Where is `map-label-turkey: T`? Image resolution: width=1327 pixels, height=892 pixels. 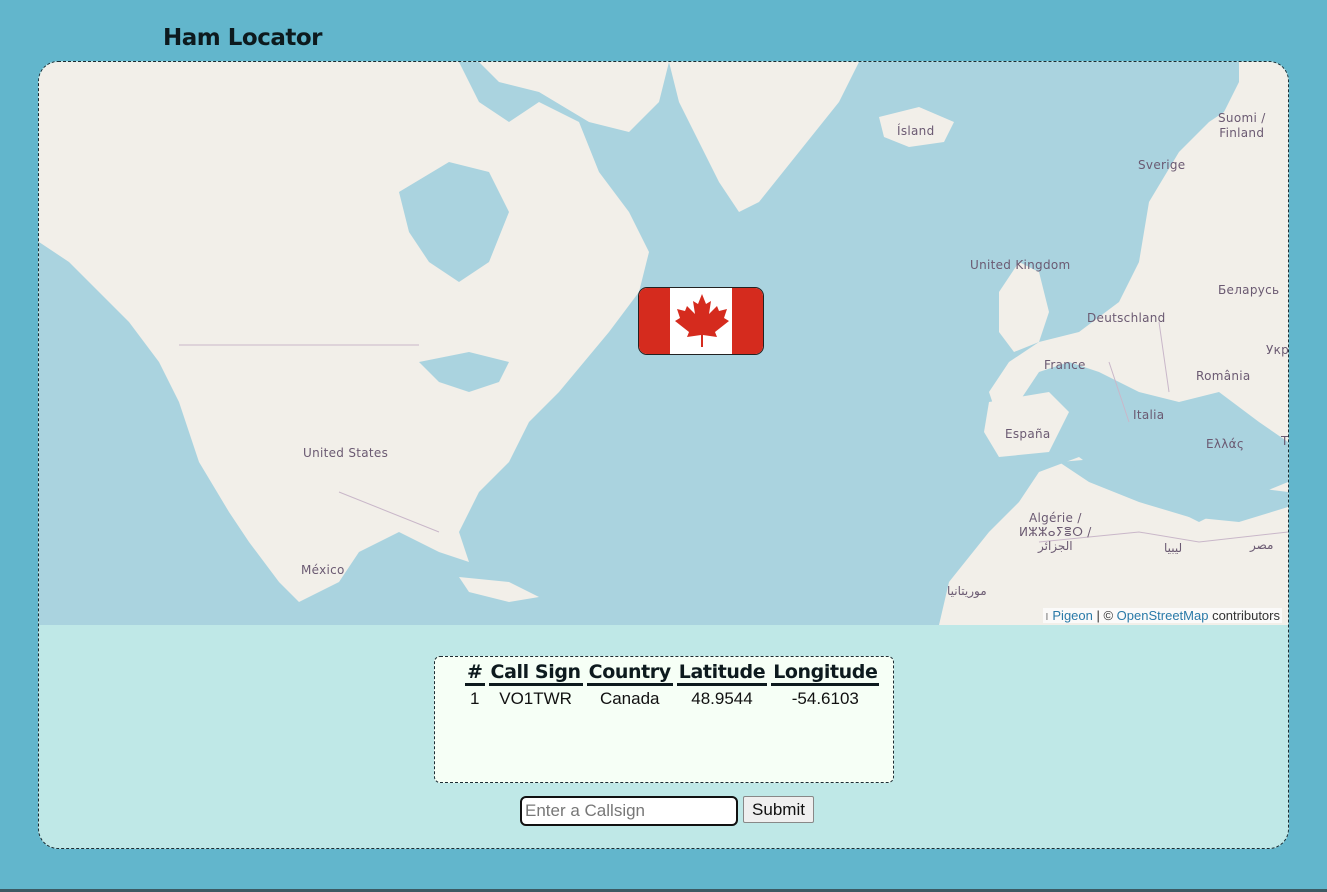 map-label-turkey: T is located at coordinates (1284, 441).